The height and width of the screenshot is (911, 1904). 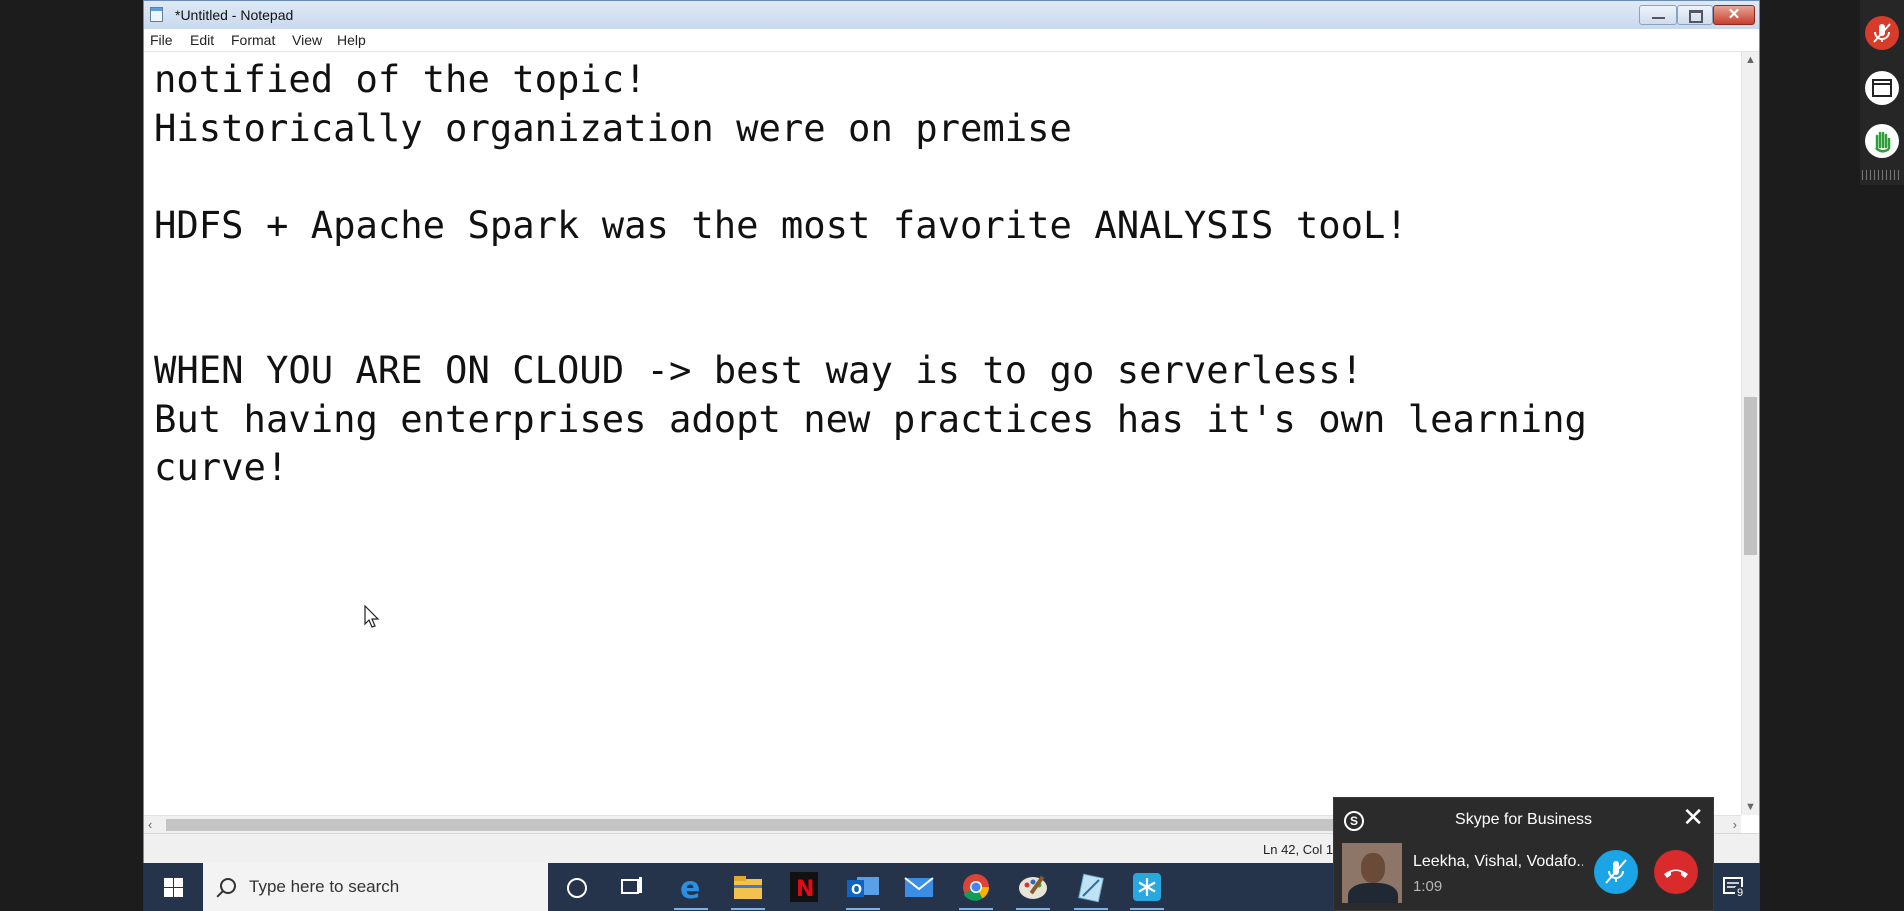 What do you see at coordinates (253, 40) in the screenshot?
I see `menu-format: Format` at bounding box center [253, 40].